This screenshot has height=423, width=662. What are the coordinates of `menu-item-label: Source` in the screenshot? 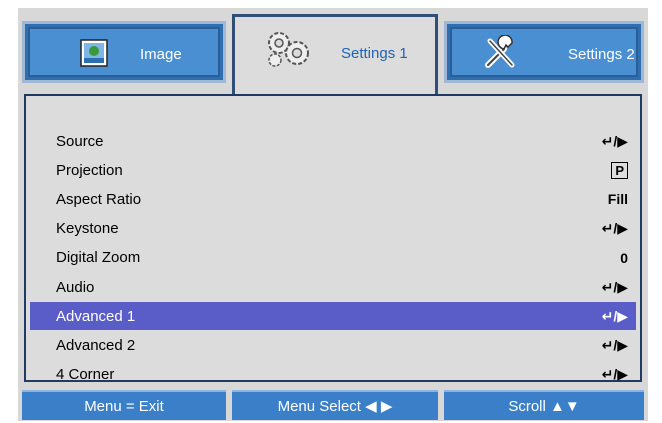 It's located at (80, 141).